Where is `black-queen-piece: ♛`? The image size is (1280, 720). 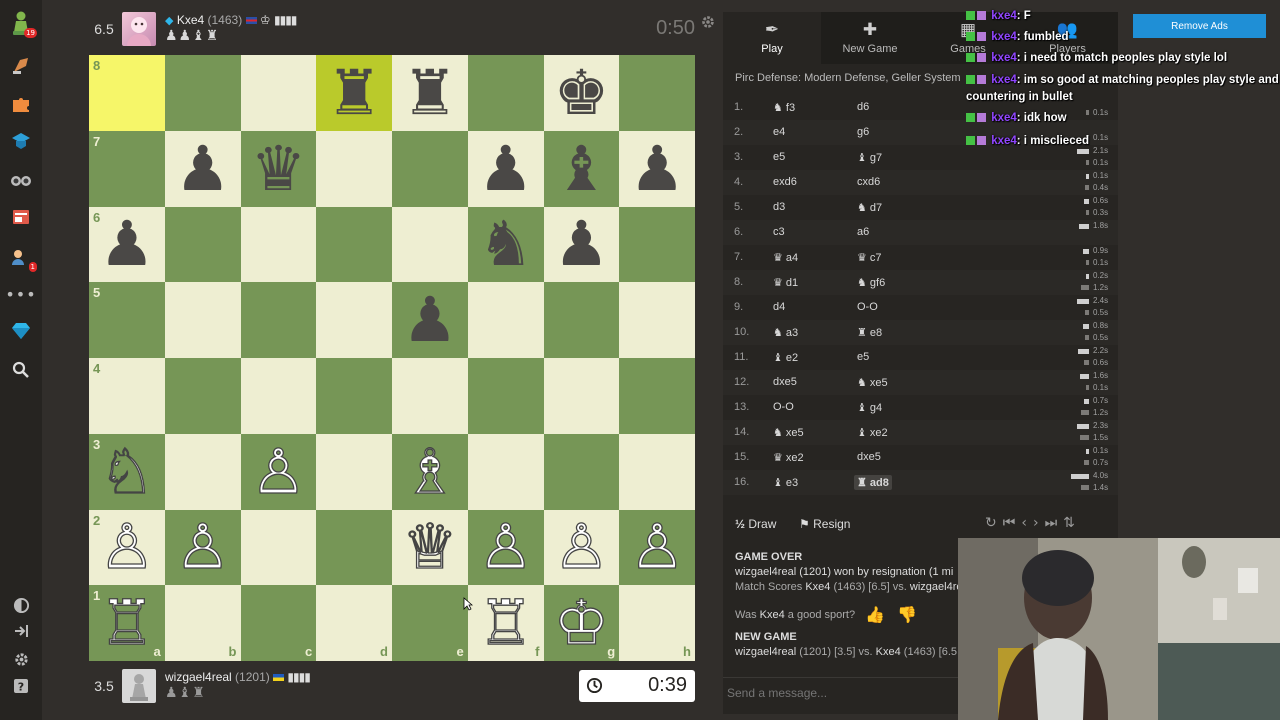
black-queen-piece: ♛ is located at coordinates (279, 168).